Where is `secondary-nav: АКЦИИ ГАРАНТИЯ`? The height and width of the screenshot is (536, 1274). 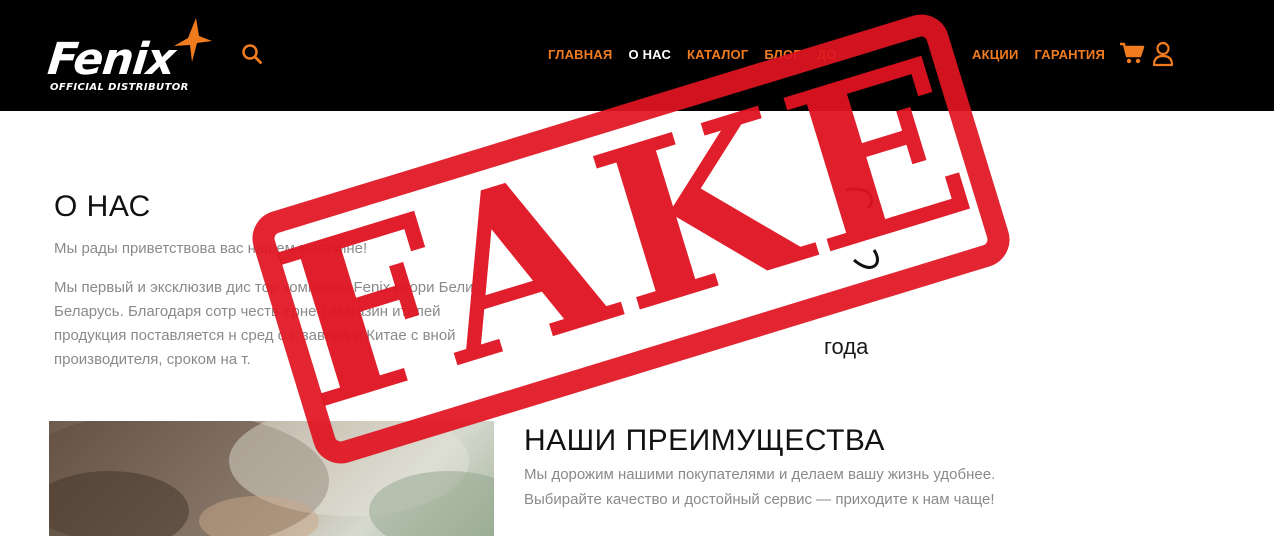 secondary-nav: АКЦИИ ГАРАНТИЯ is located at coordinates (1038, 54).